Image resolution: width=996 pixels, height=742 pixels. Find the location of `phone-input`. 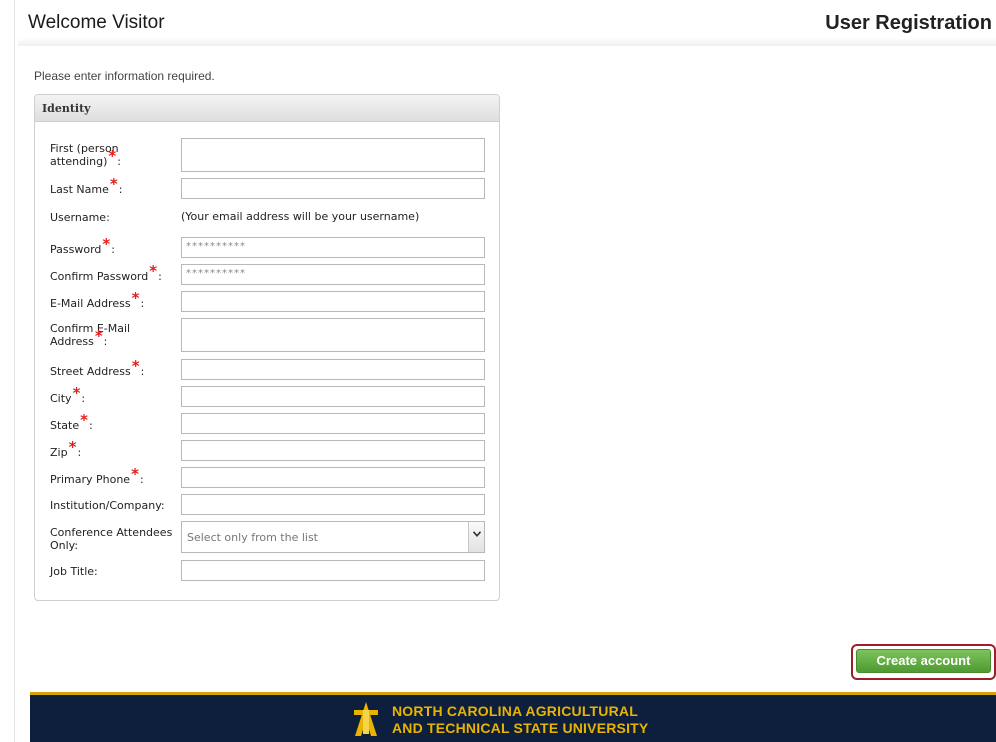

phone-input is located at coordinates (333, 477).